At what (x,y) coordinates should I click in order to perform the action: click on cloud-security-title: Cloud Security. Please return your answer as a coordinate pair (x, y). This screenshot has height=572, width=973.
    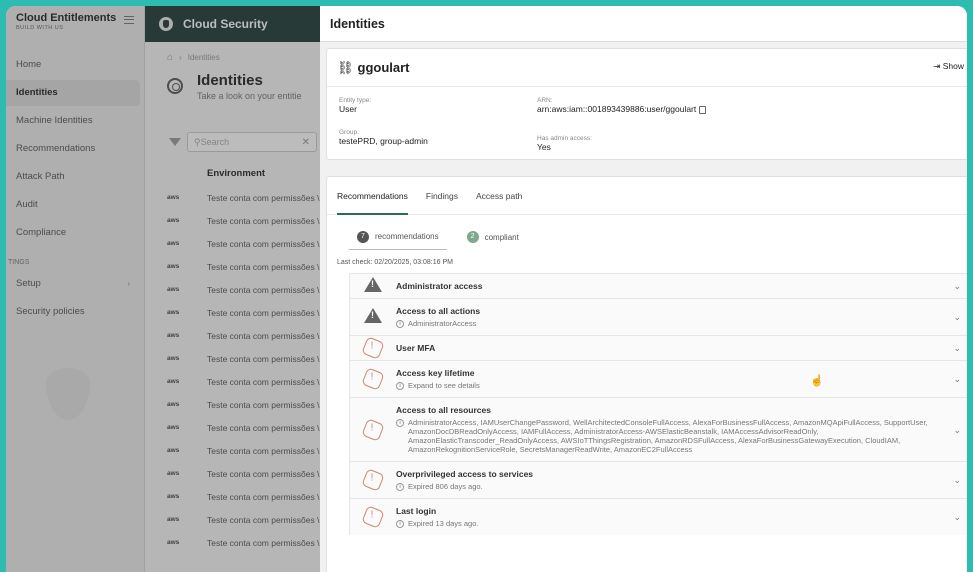
    Looking at the image, I should click on (225, 24).